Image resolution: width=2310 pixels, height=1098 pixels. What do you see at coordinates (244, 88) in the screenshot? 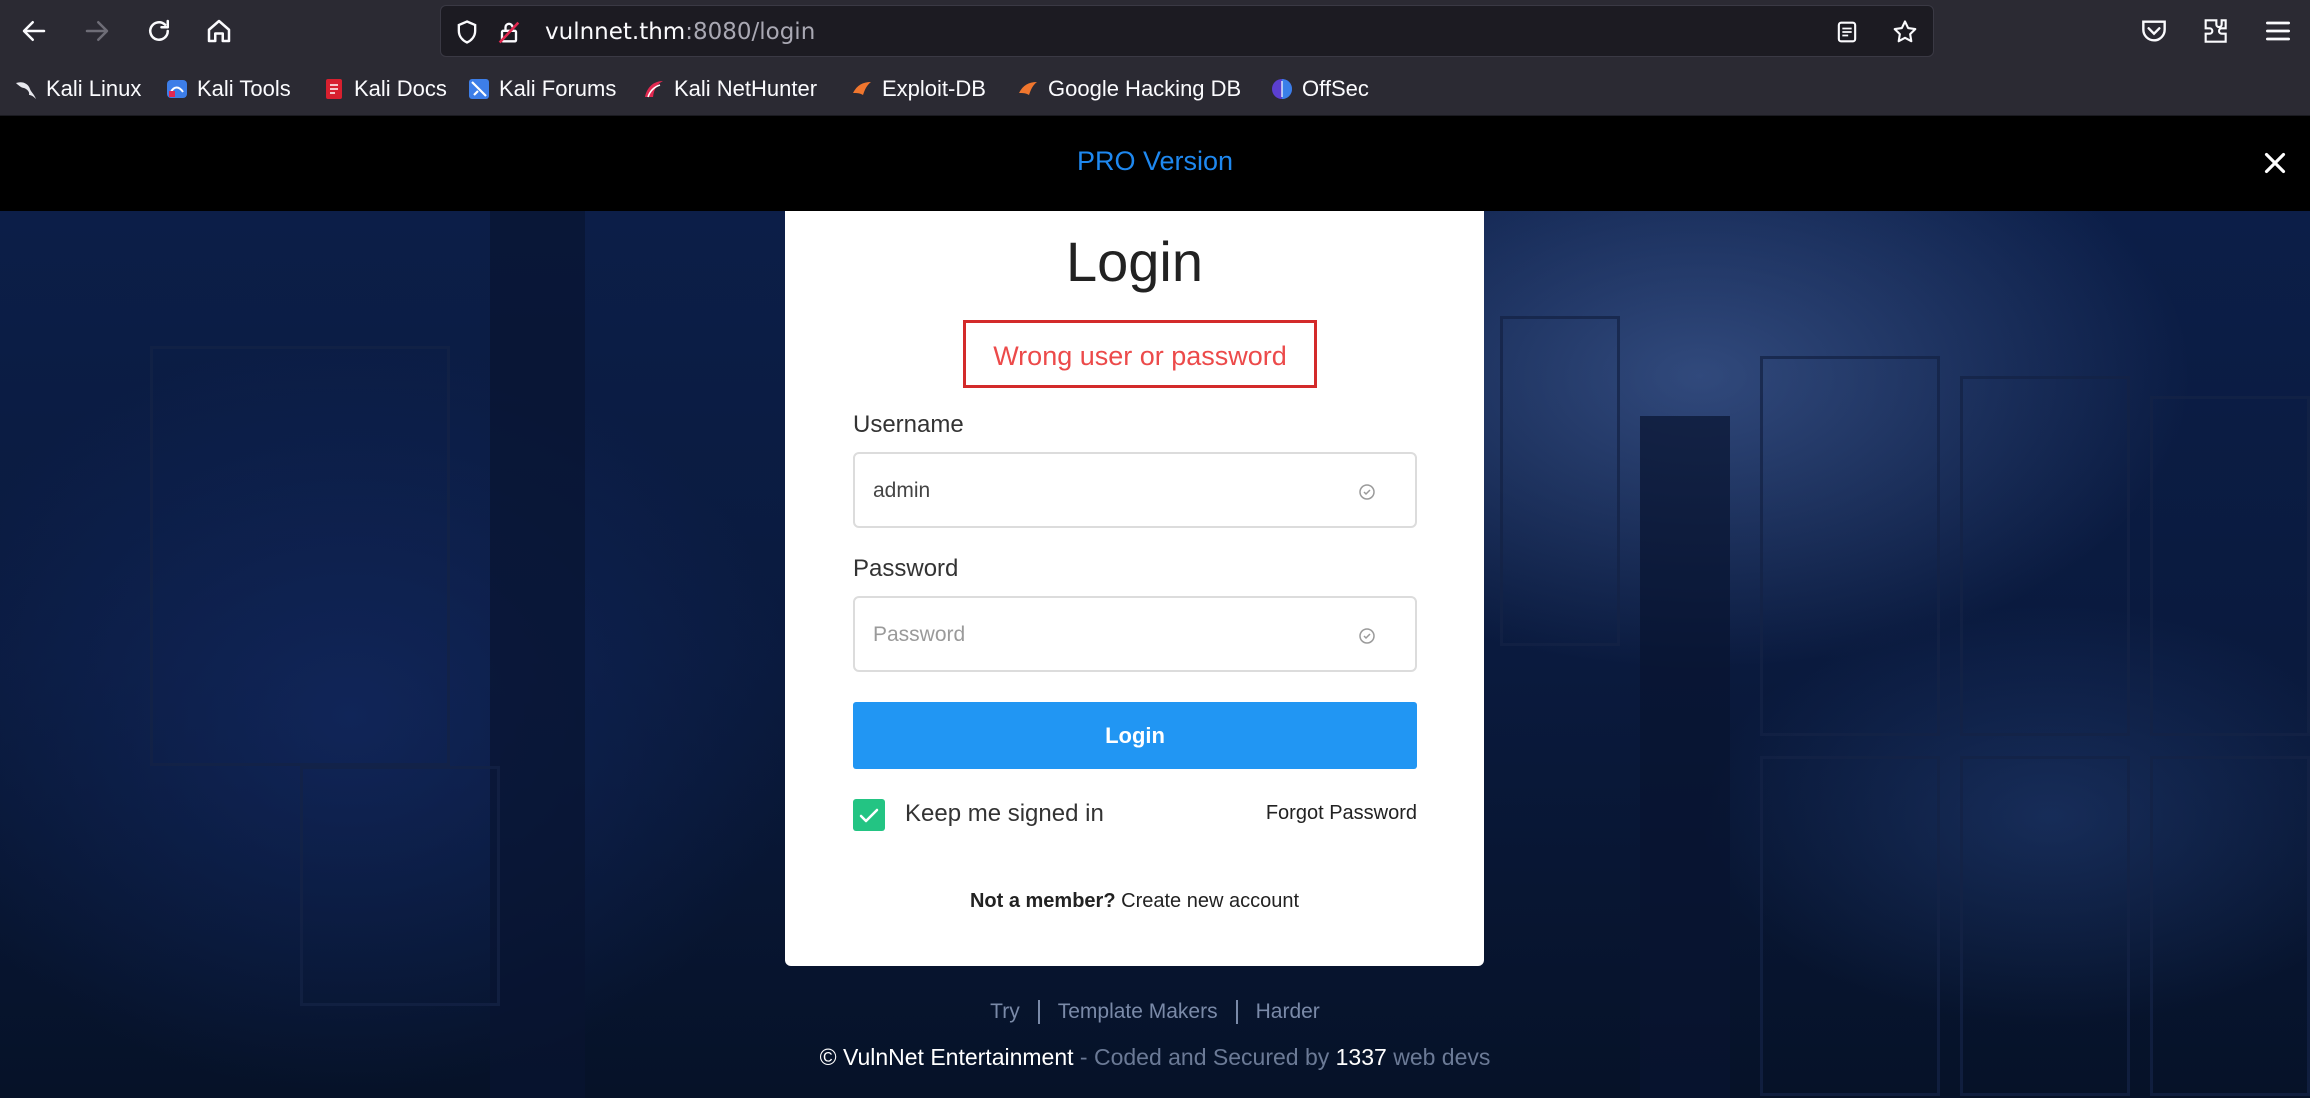
I see `bookmark-label: Kali Tools` at bounding box center [244, 88].